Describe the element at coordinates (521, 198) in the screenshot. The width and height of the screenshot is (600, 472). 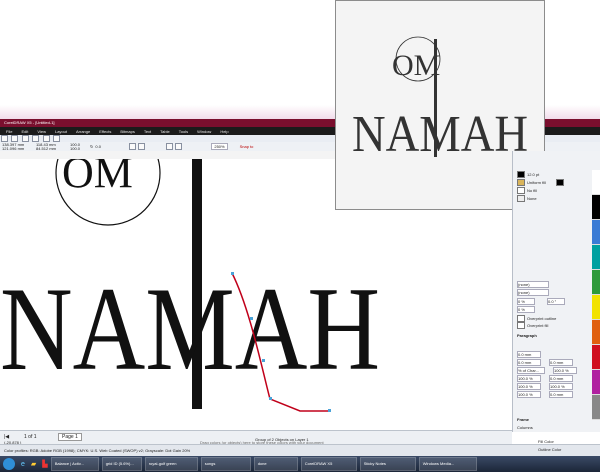
I see `outline-style-icon` at that location.